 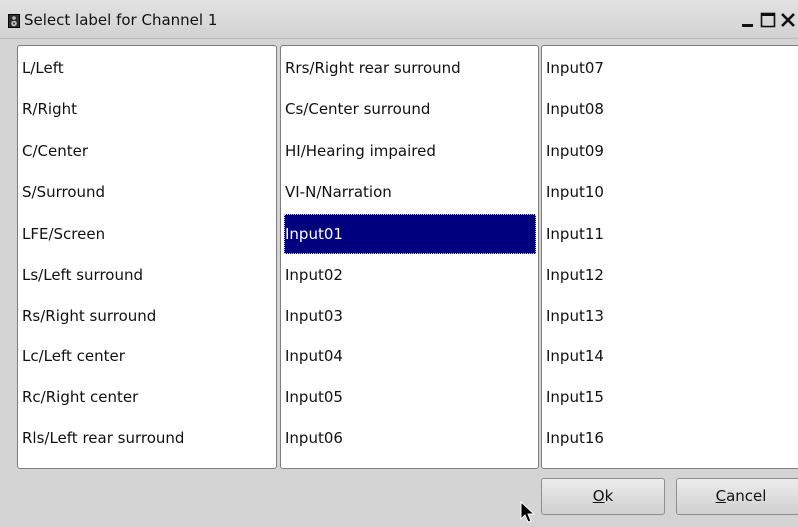 I want to click on cancel-mnemonic: C, so click(x=721, y=496).